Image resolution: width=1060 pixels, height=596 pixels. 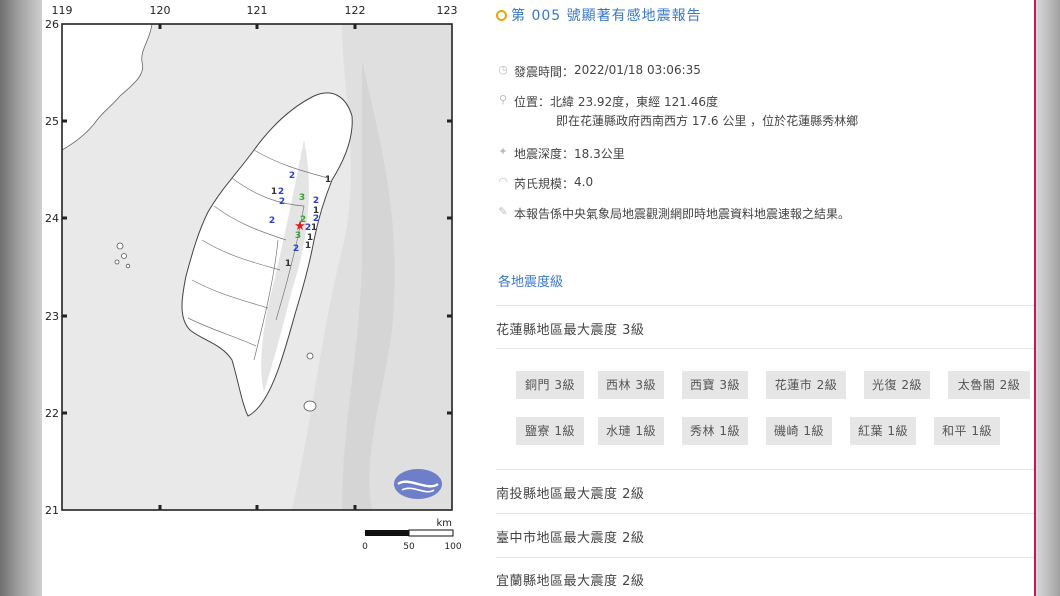 I want to click on lon-label: 119, so click(x=62, y=10).